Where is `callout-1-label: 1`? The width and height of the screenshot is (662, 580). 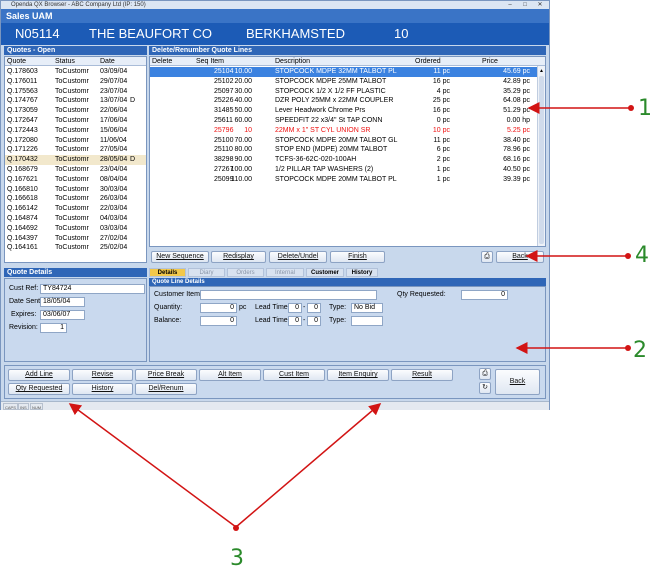 callout-1-label: 1 is located at coordinates (645, 108).